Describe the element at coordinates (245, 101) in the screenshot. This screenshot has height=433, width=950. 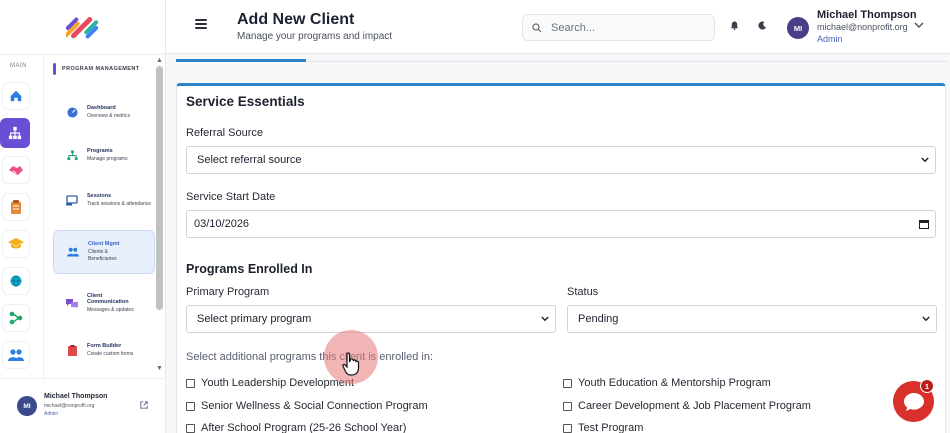
I see `section-title: Service Essentials` at that location.